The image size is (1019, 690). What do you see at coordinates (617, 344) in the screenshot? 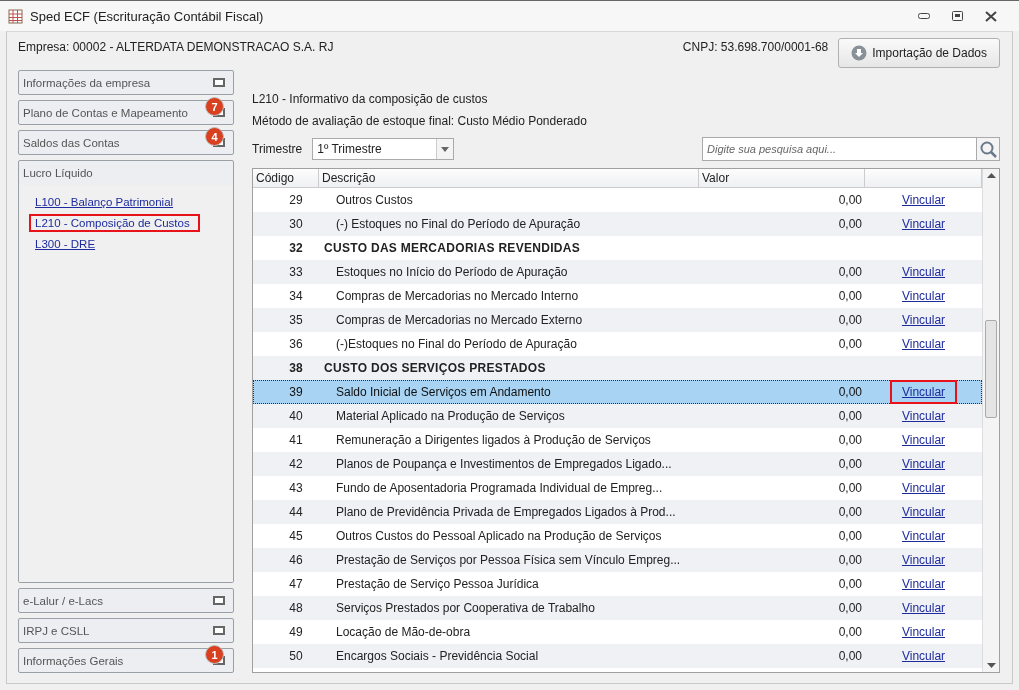
I see `table-row: 36 (-)Estoques no Final do Período de Apuração 0,00 Vincular` at bounding box center [617, 344].